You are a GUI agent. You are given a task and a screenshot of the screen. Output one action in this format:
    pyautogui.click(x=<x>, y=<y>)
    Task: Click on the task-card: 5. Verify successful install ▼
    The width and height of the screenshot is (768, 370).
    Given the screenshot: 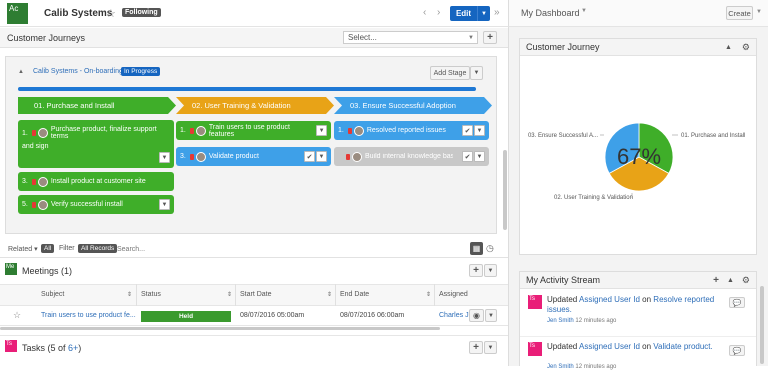 What is the action you would take?
    pyautogui.click(x=96, y=204)
    